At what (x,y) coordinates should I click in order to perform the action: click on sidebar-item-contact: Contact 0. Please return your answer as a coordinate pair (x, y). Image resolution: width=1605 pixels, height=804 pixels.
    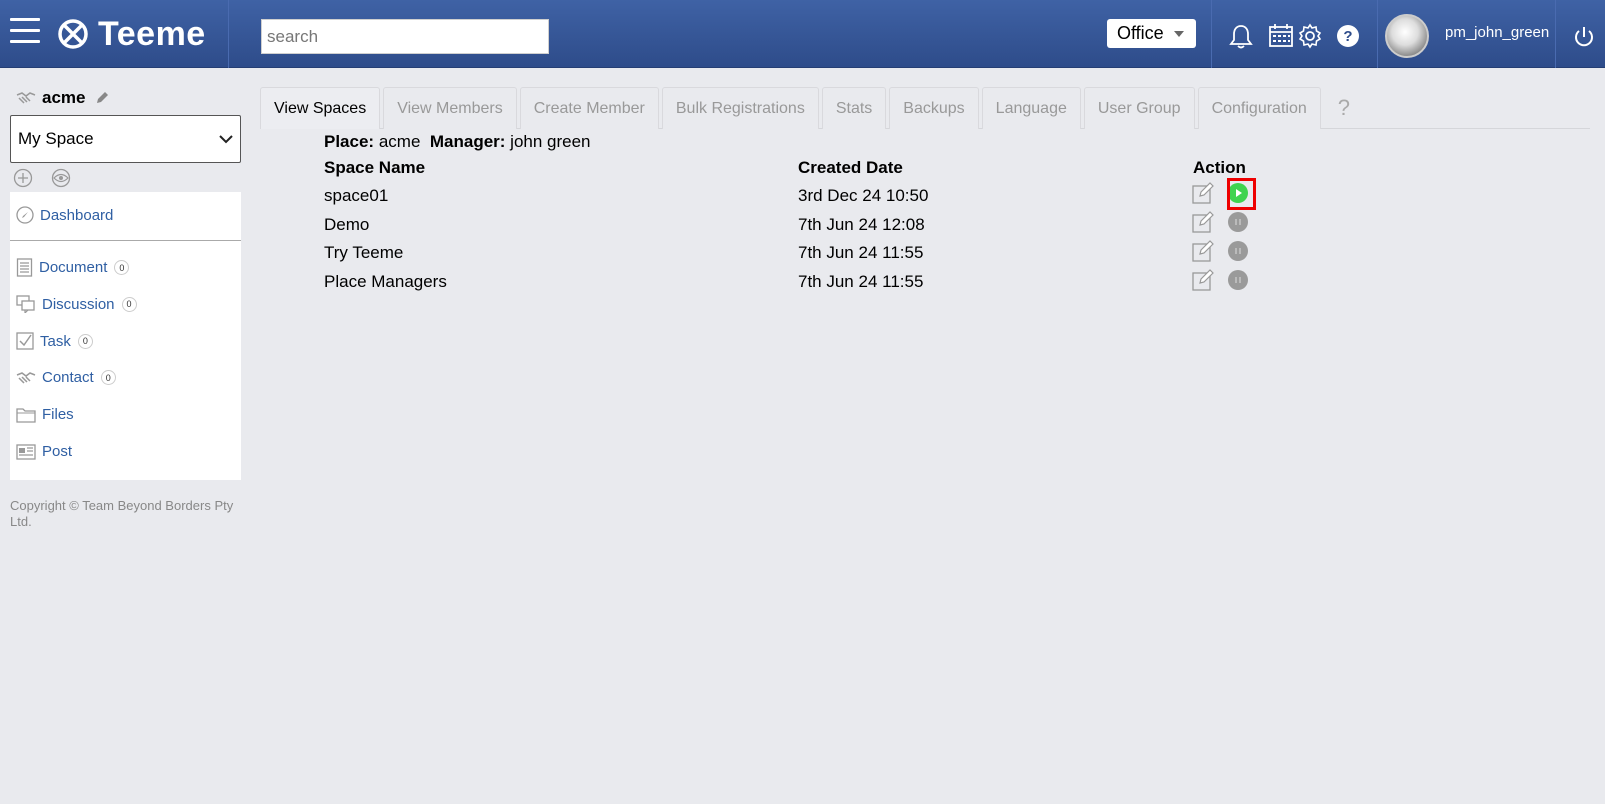
    Looking at the image, I should click on (66, 377).